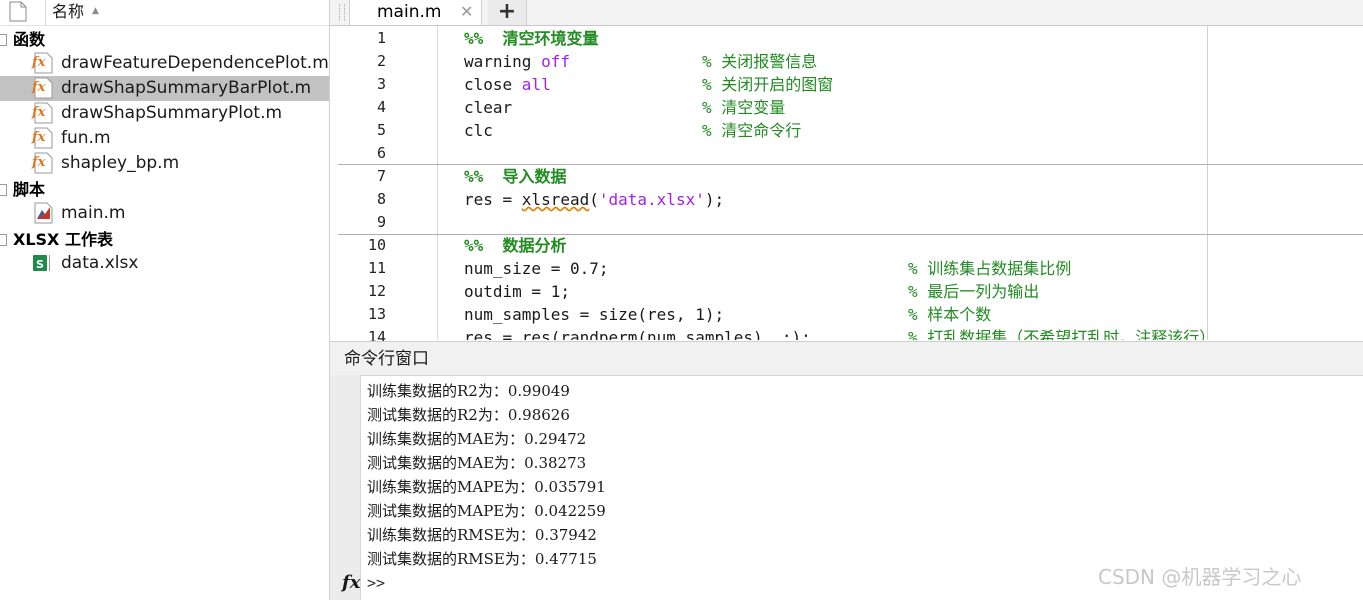  I want to click on group-functions: 函数, so click(164, 40).